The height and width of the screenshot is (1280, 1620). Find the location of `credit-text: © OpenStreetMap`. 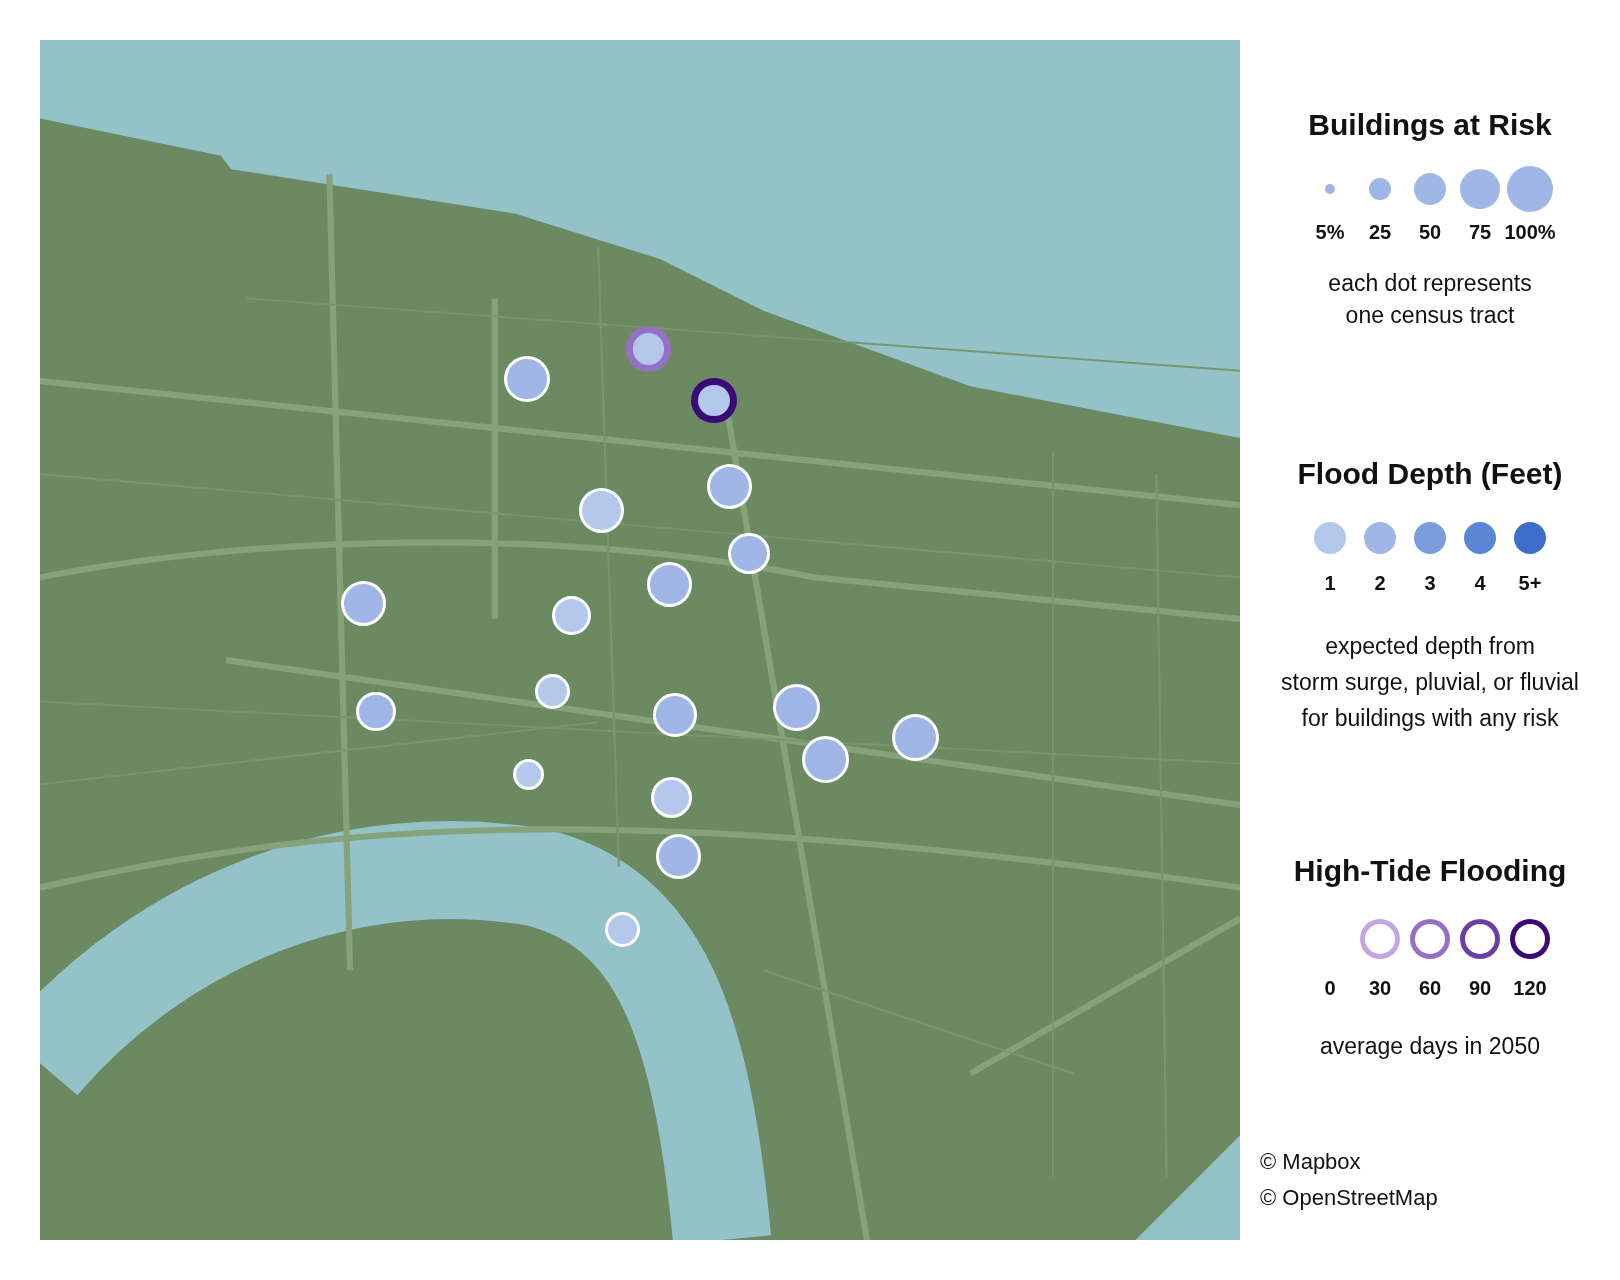

credit-text: © OpenStreetMap is located at coordinates (1349, 1197).